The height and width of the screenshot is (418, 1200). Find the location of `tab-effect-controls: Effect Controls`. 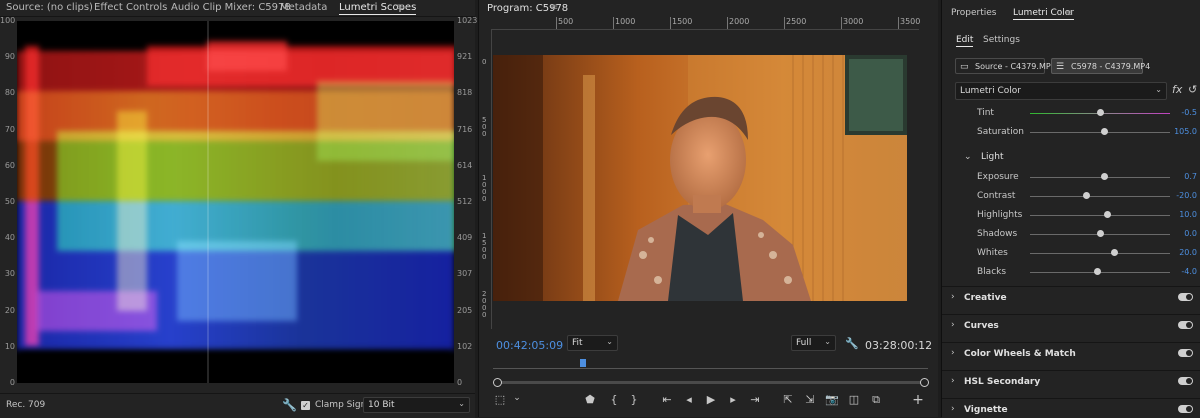

tab-effect-controls: Effect Controls is located at coordinates (130, 7).